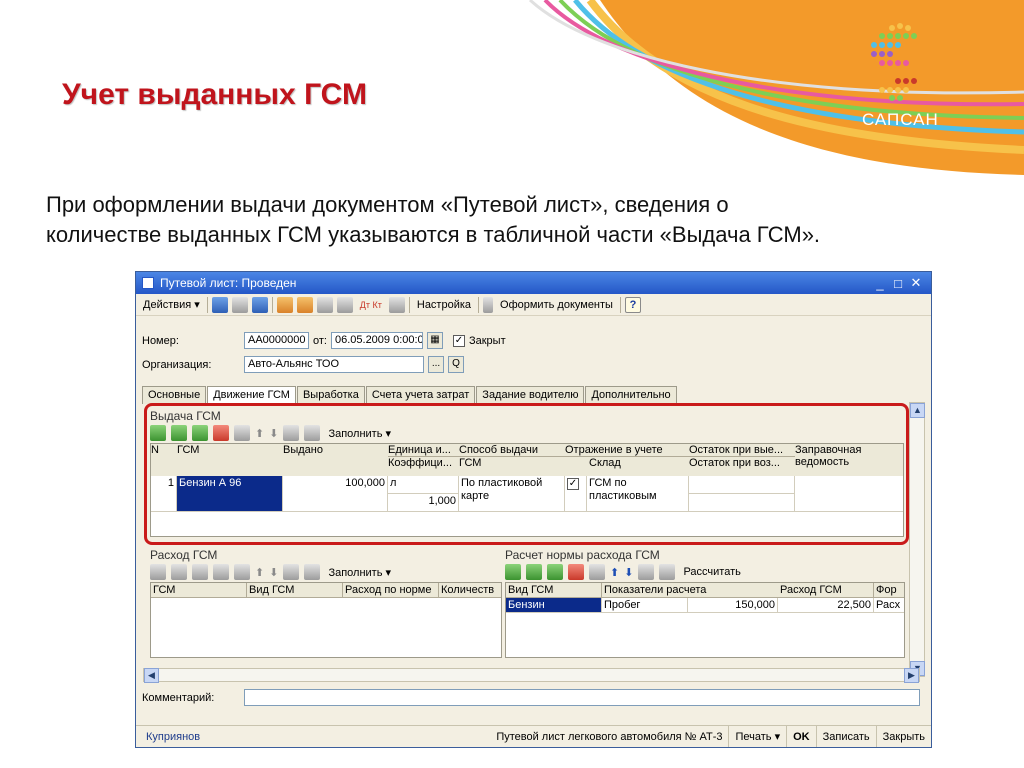 Image resolution: width=1024 pixels, height=768 pixels. Describe the element at coordinates (801, 736) in the screenshot. I see `ok-button: OK` at that location.